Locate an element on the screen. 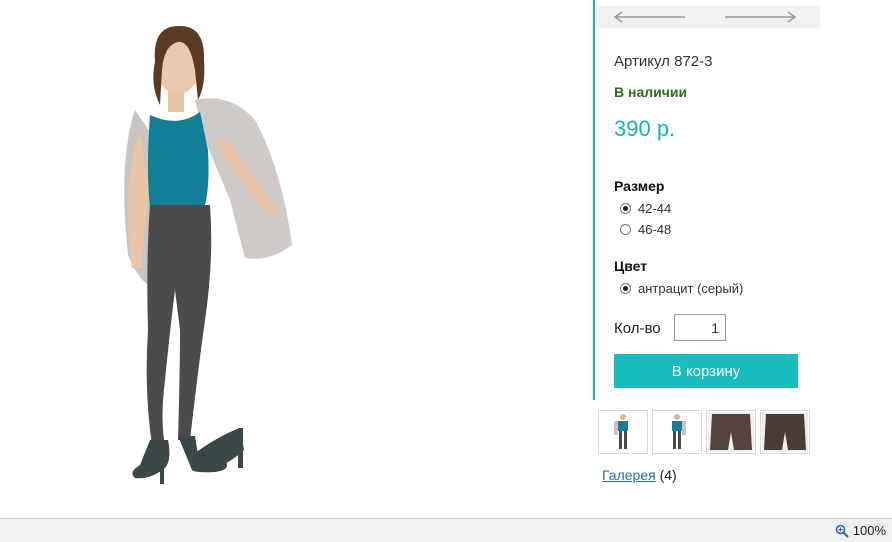  zoom-control: 100% is located at coordinates (860, 530).